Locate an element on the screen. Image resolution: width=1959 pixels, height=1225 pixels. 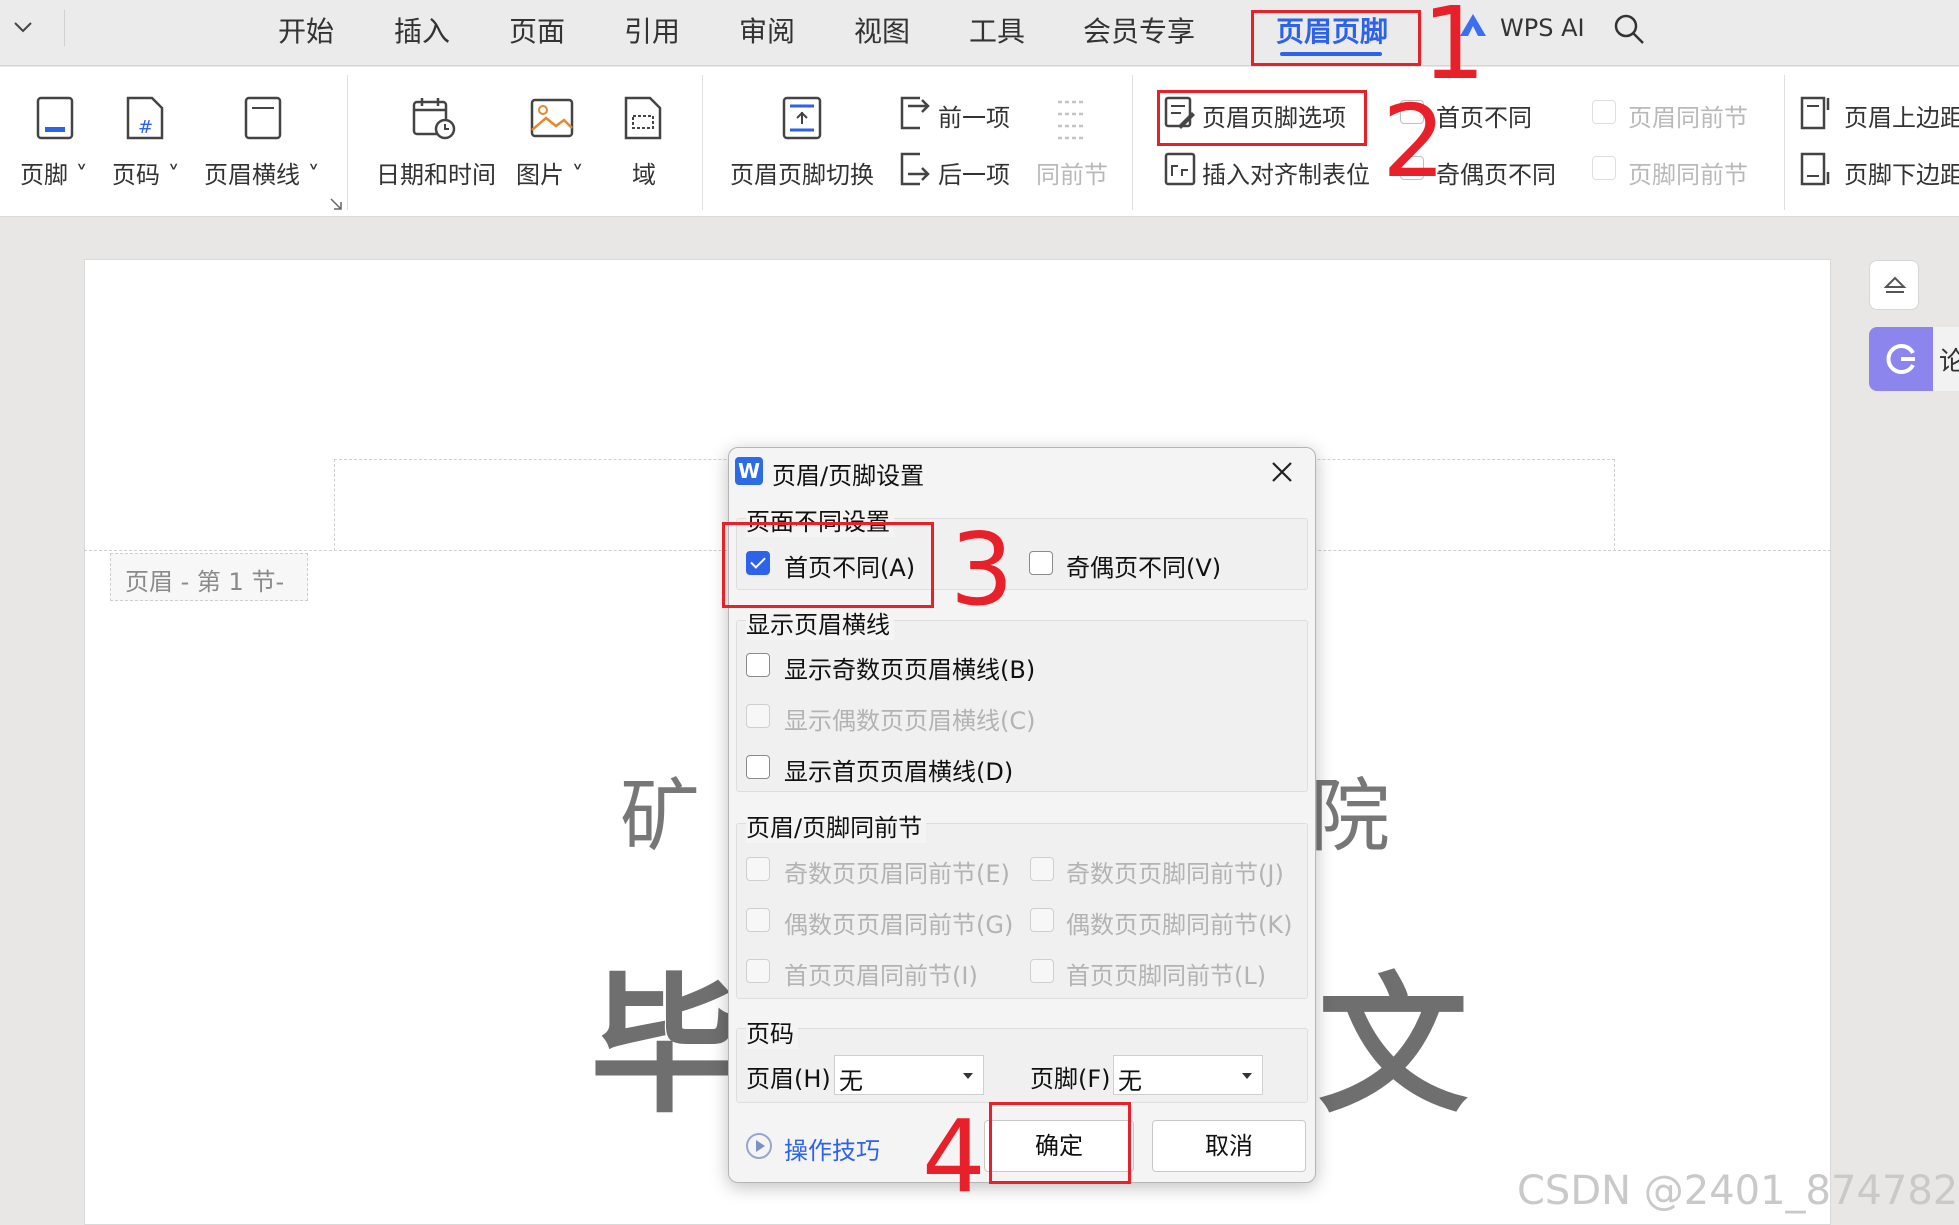
collapse-button is located at coordinates (1894, 285).